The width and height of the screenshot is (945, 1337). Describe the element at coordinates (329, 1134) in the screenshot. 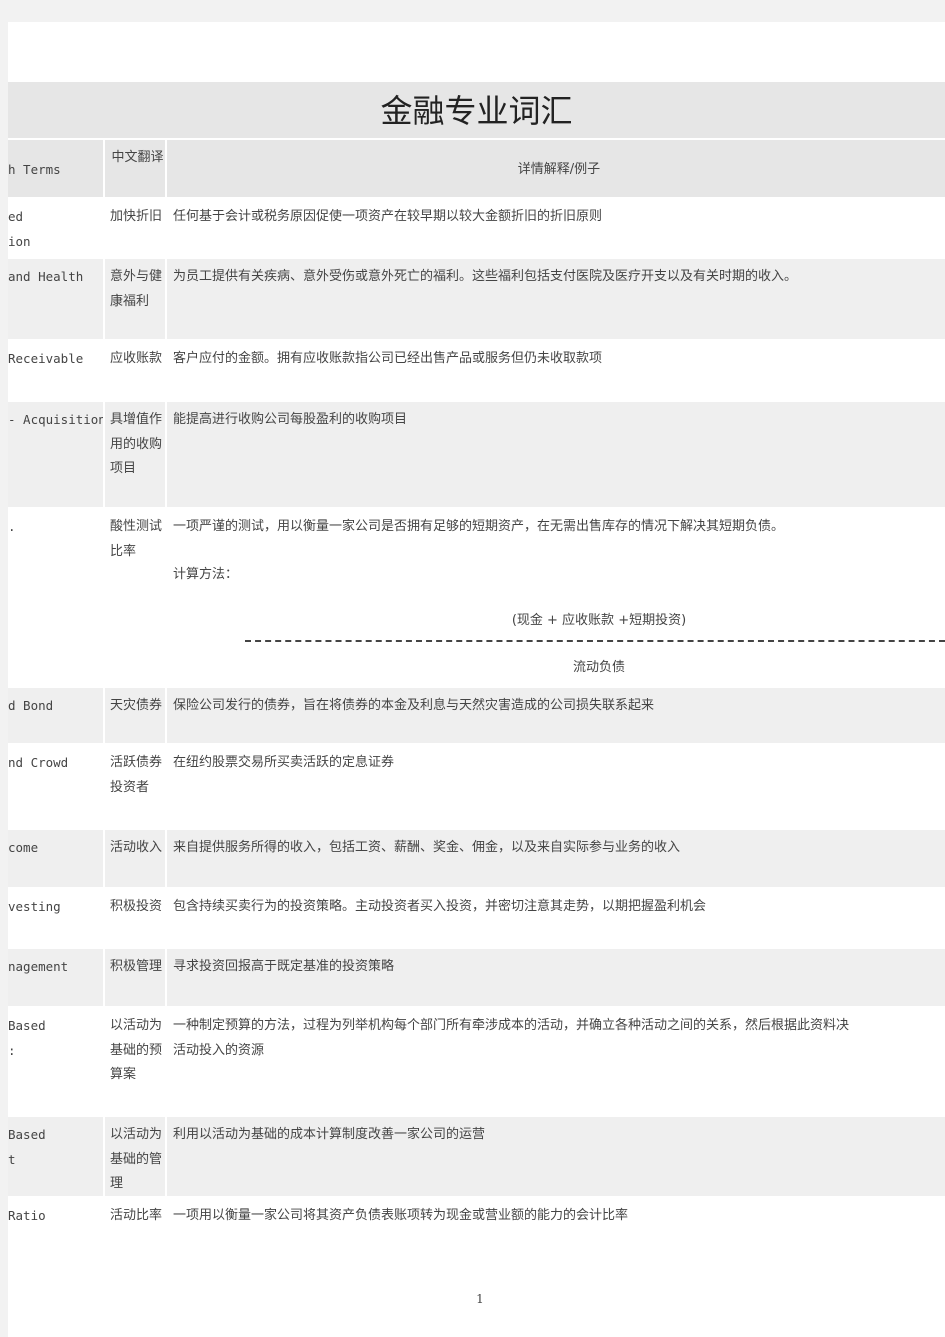

I see `detail-line: 利用以活动为基础的成本计算制度改善一家公司的运营` at that location.